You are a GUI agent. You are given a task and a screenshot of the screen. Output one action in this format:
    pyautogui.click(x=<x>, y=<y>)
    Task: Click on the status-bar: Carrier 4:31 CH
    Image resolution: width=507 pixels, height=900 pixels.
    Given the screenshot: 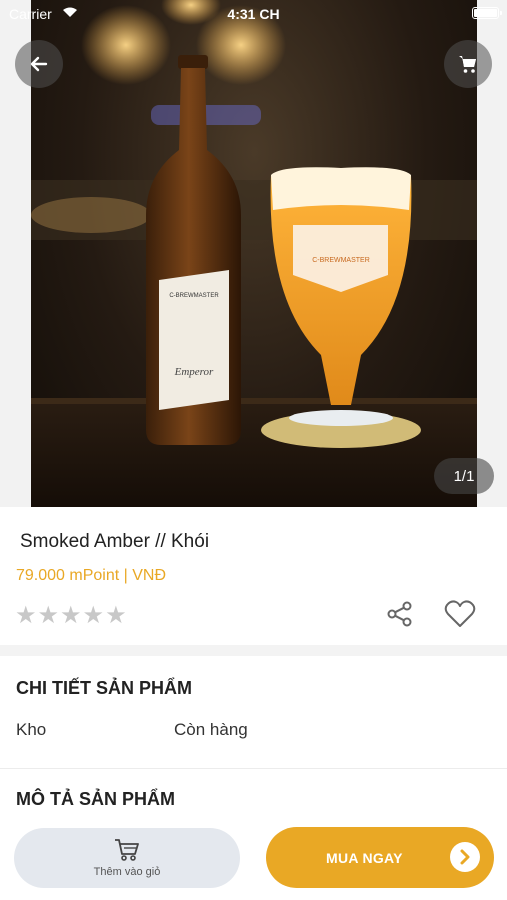 What is the action you would take?
    pyautogui.click(x=253, y=14)
    